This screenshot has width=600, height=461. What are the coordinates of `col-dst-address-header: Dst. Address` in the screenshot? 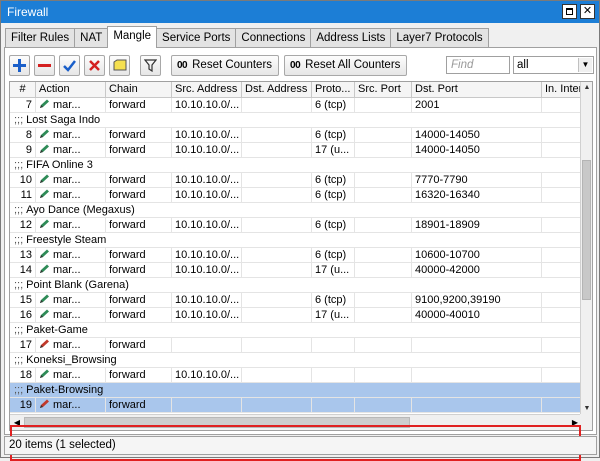 It's located at (277, 90).